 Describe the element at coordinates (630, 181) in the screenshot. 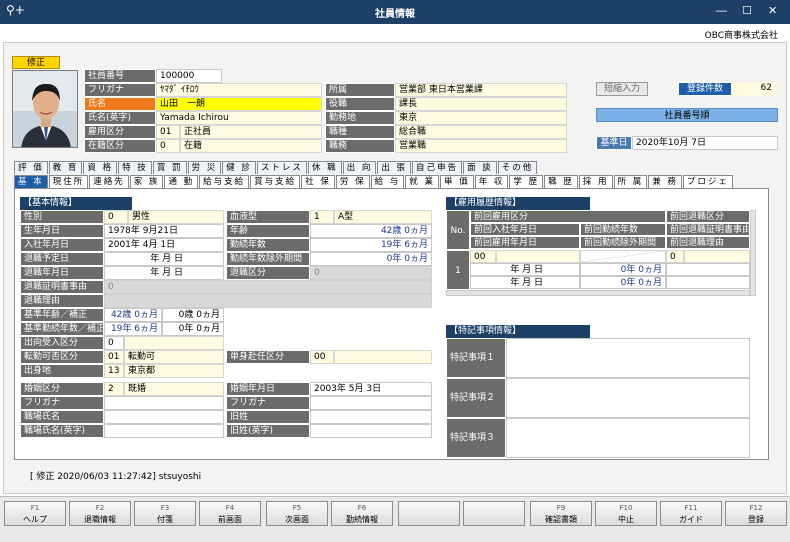

I see `tab-affiliation: 所 属` at that location.